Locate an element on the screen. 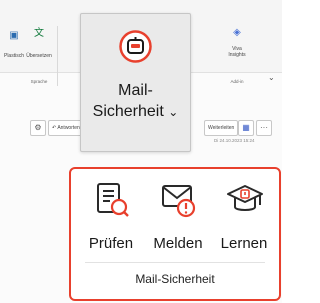 This screenshot has width=320, height=303. more-options-icon: ··· is located at coordinates (264, 128).